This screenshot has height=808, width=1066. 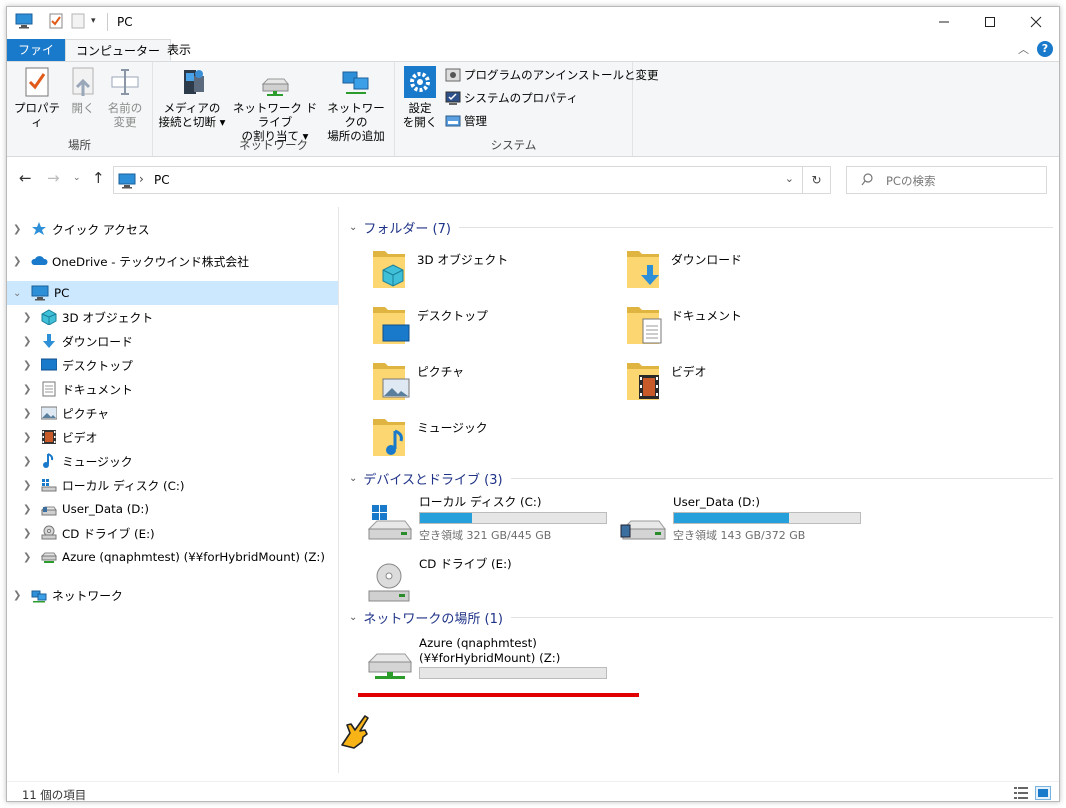 I want to click on details-view-icon, so click(x=1021, y=793).